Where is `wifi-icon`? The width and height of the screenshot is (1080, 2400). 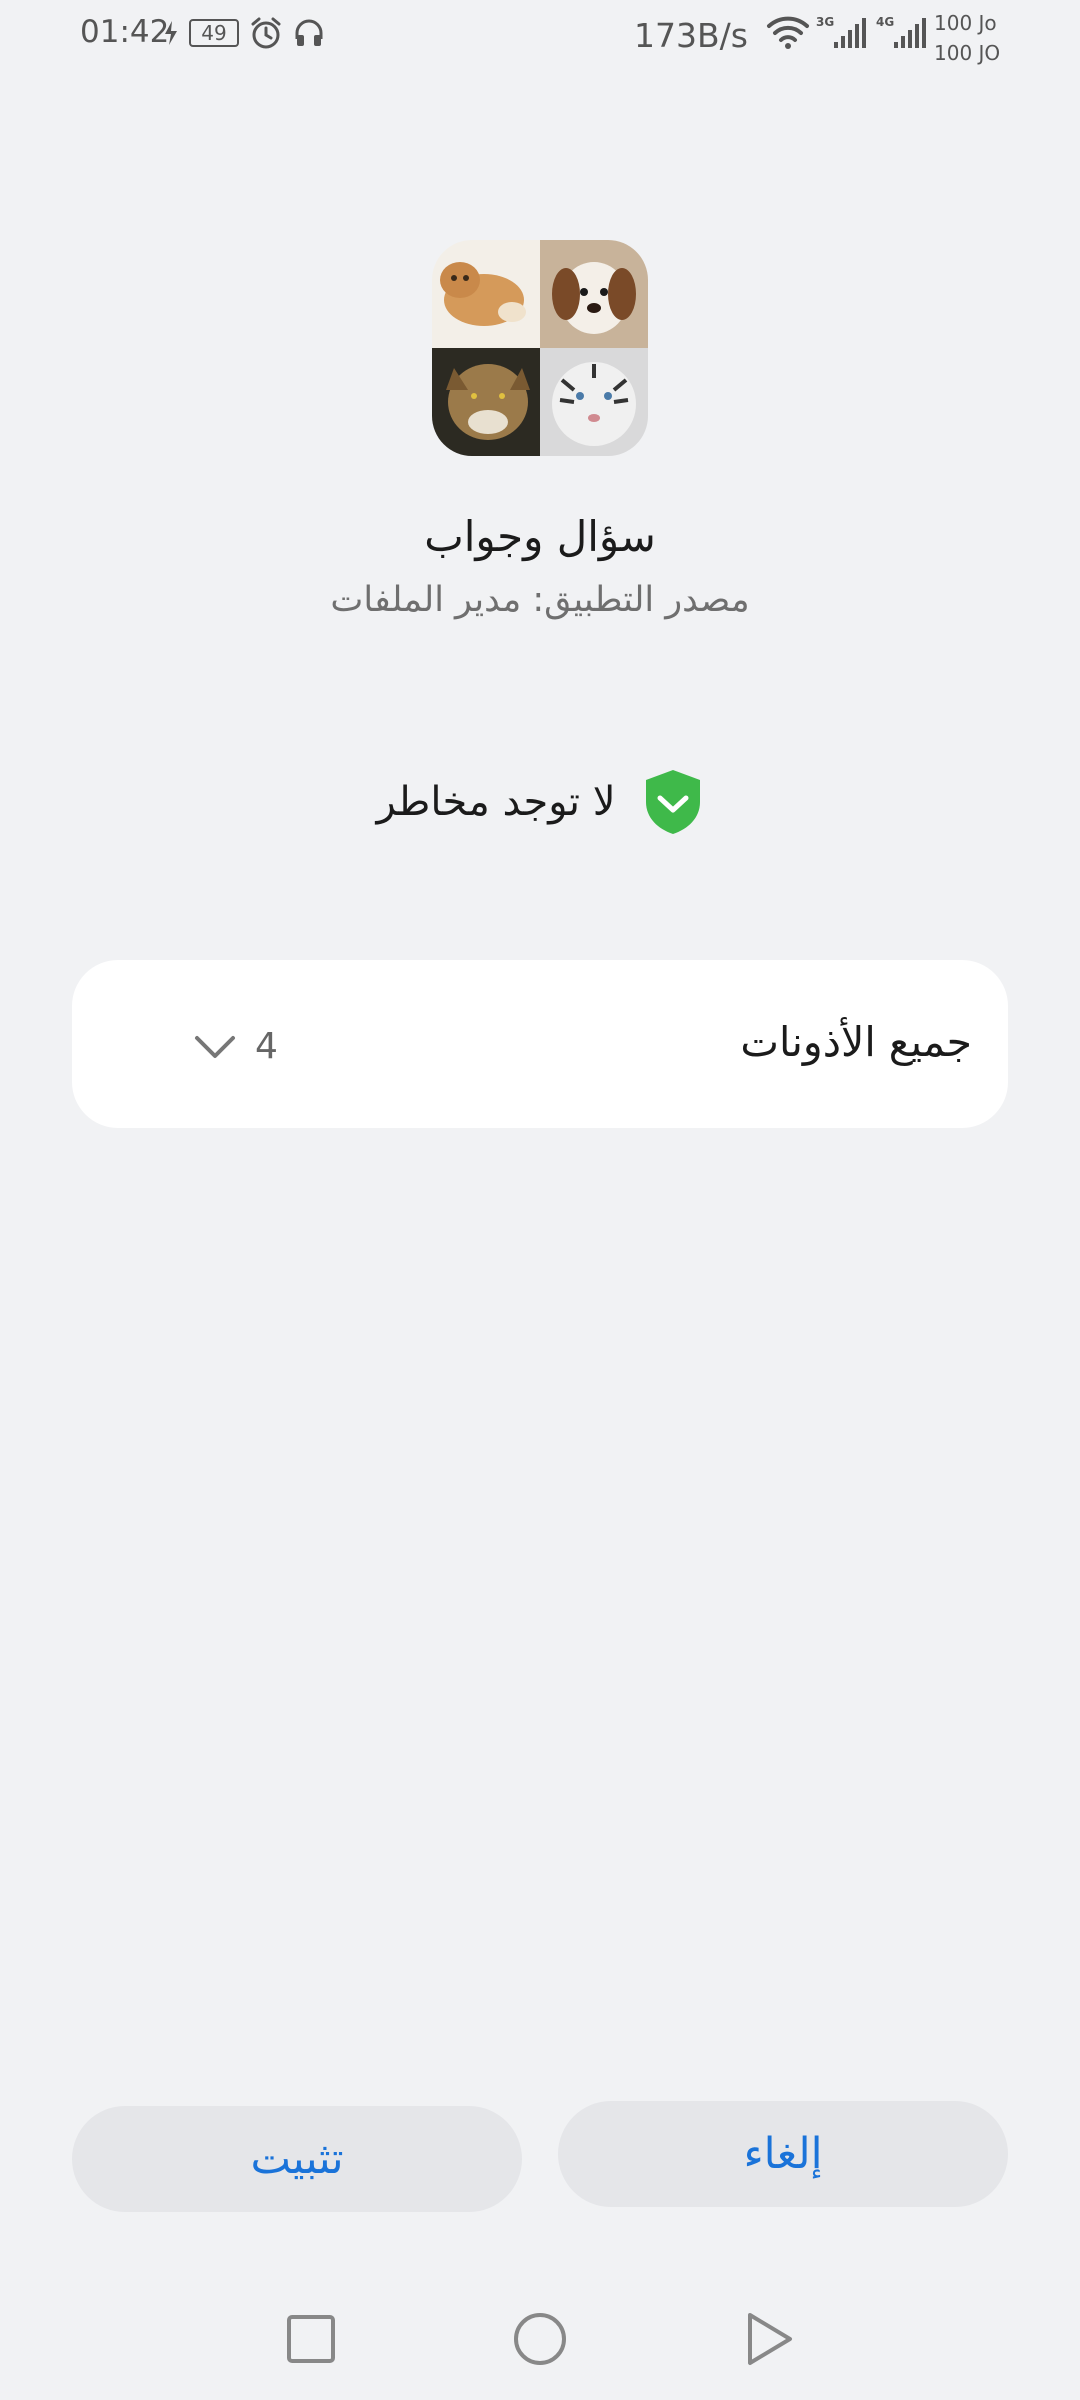 wifi-icon is located at coordinates (788, 32).